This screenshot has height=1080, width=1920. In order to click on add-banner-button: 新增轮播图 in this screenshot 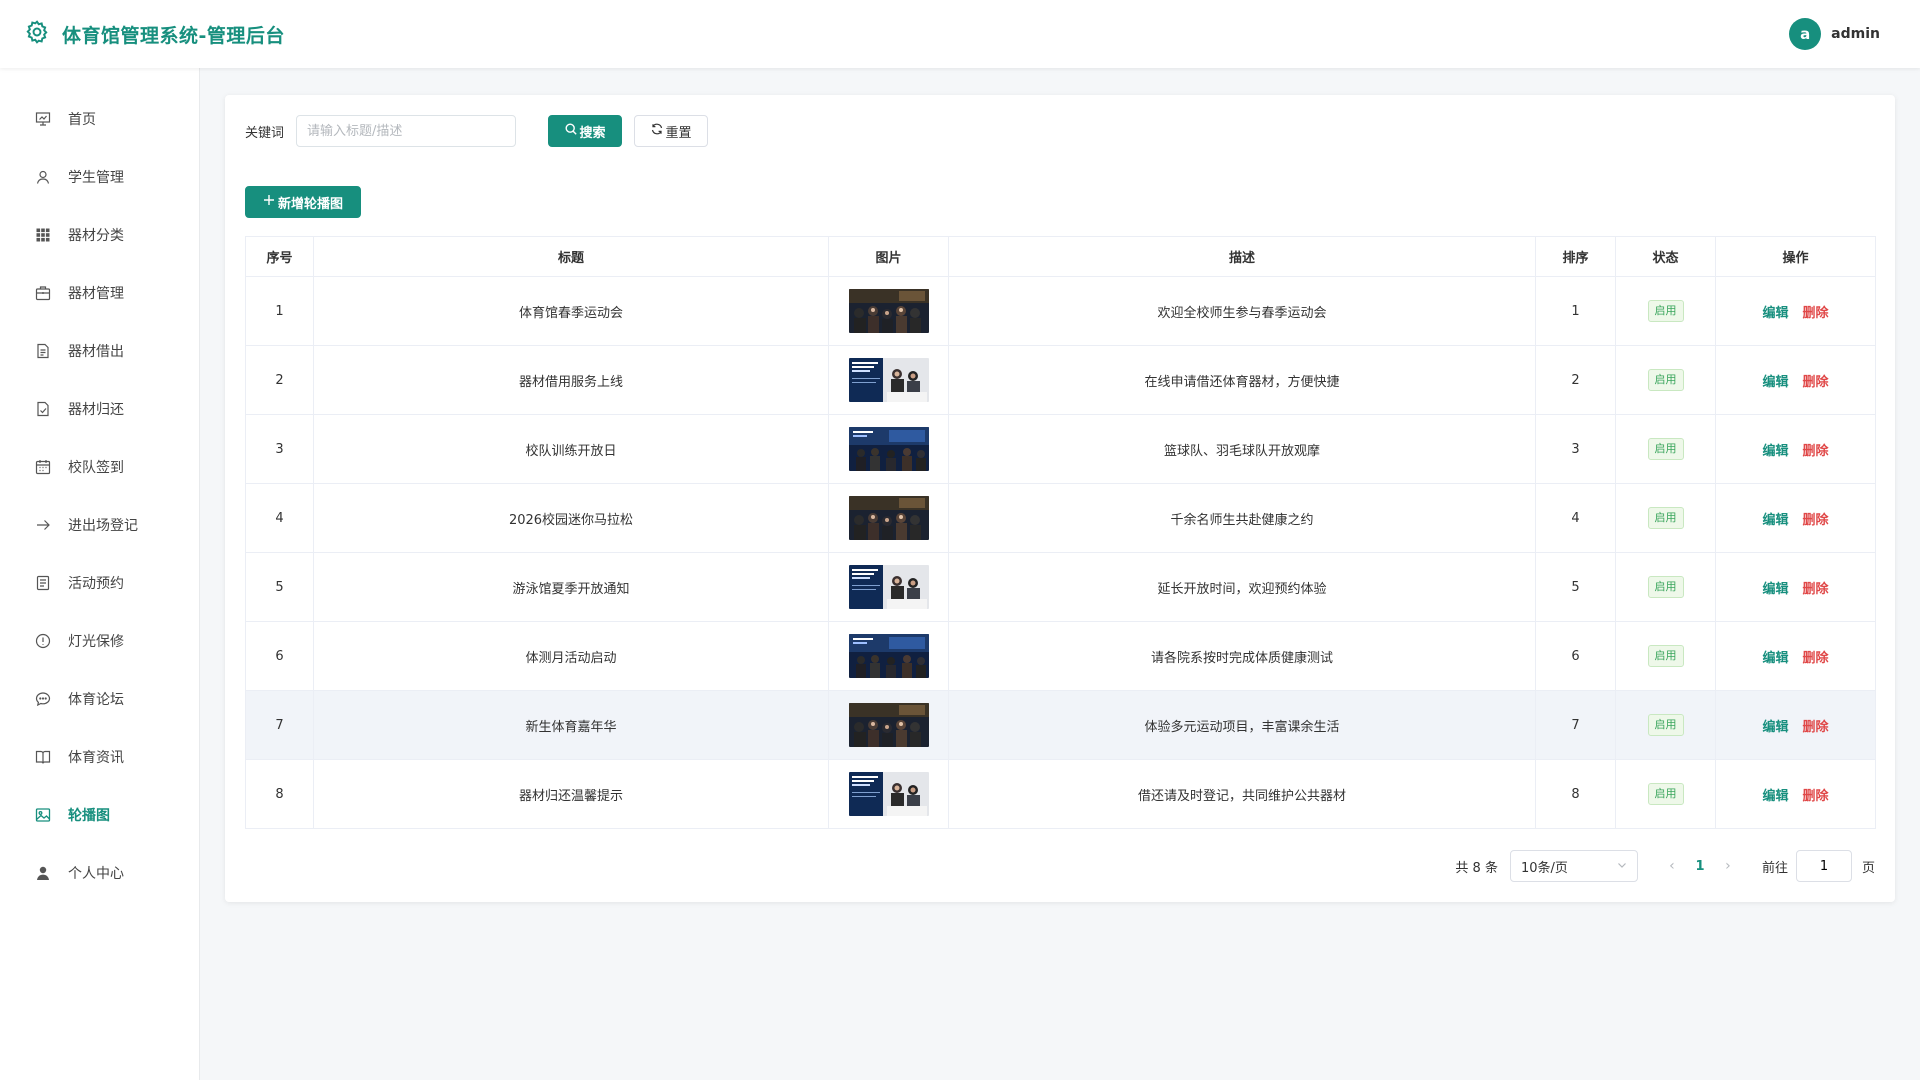, I will do `click(303, 202)`.